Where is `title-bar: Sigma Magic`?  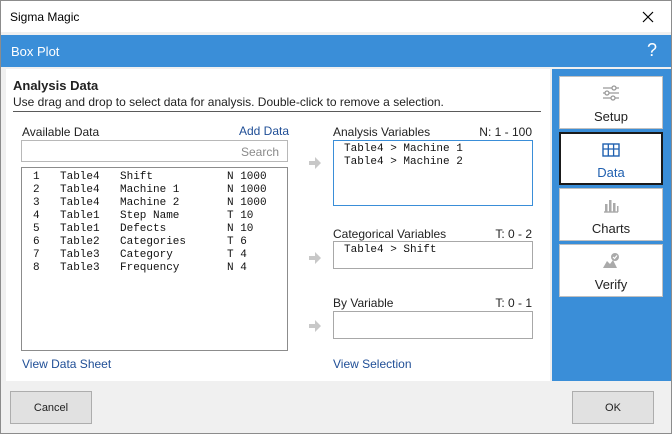 title-bar: Sigma Magic is located at coordinates (336, 16).